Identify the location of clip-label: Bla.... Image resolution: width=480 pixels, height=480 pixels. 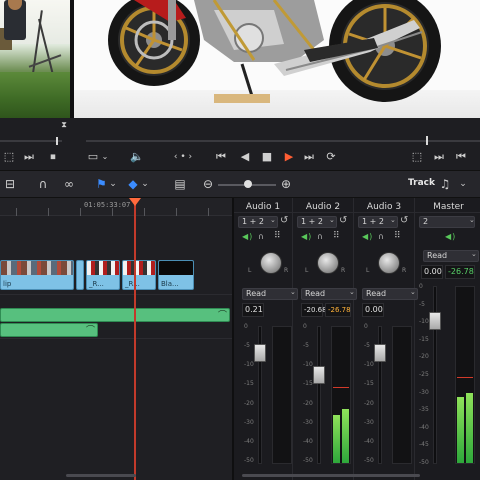
(170, 284).